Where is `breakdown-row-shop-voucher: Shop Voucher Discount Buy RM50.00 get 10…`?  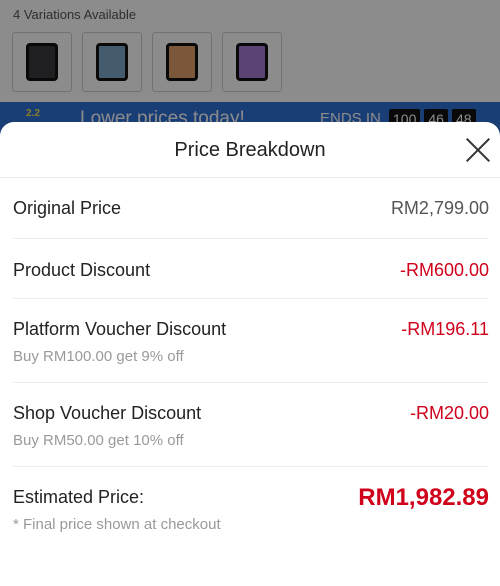
breakdown-row-shop-voucher: Shop Voucher Discount Buy RM50.00 get 10… is located at coordinates (251, 425).